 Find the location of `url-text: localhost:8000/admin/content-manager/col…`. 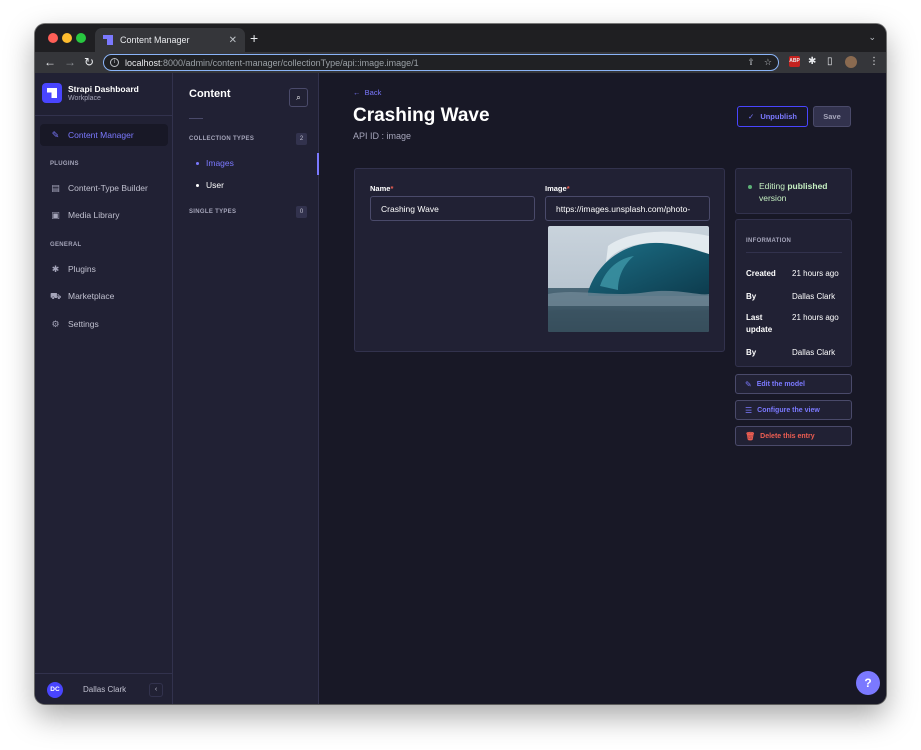

url-text: localhost:8000/admin/content-manager/col… is located at coordinates (272, 62).